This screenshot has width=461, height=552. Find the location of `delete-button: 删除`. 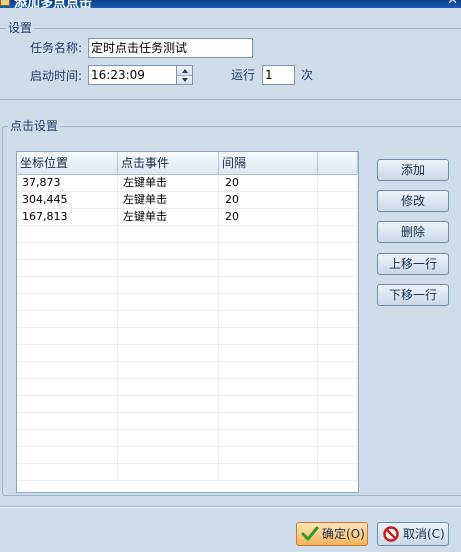

delete-button: 删除 is located at coordinates (413, 232).